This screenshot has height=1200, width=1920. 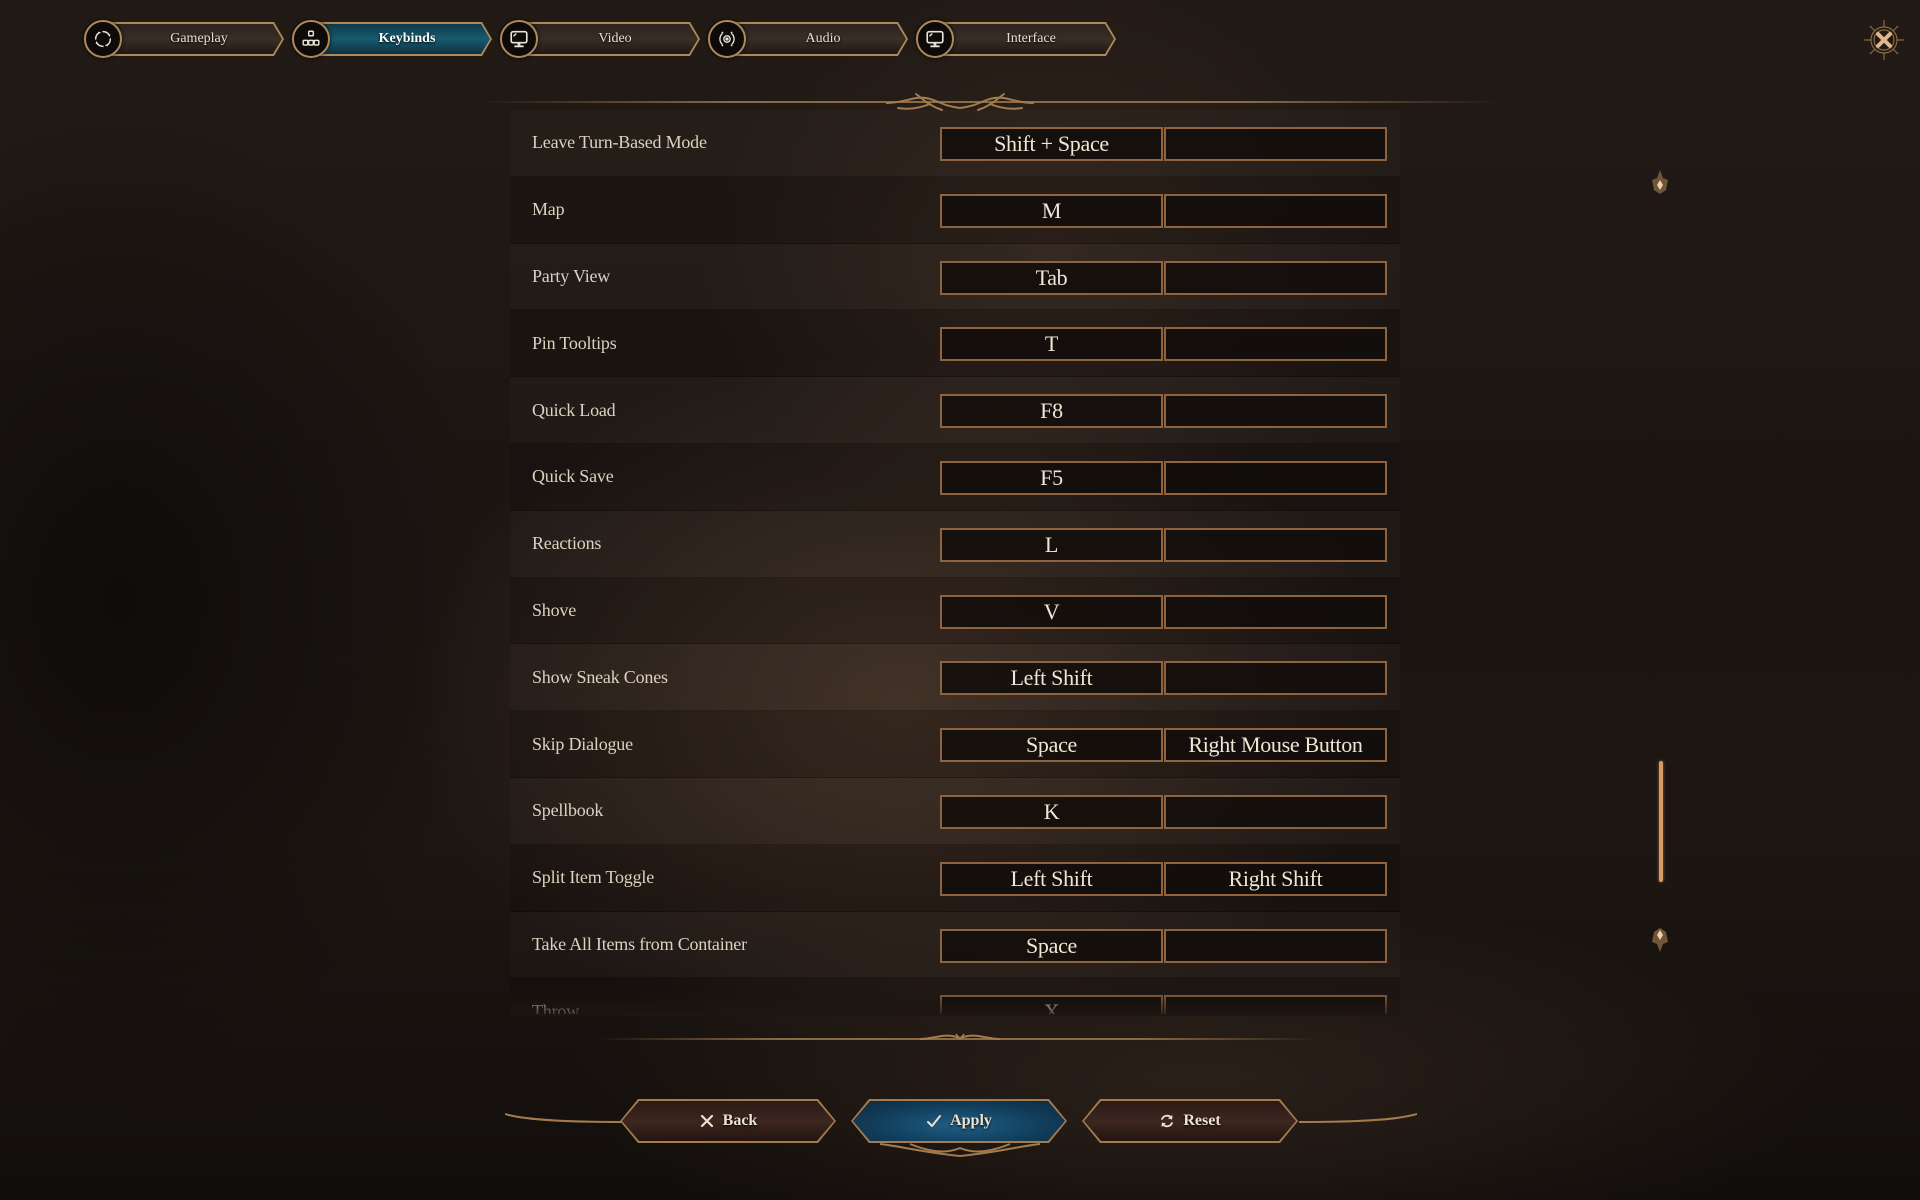 I want to click on keybind-row: Skip Dialogue Space Right Mouse Button, so click(x=955, y=744).